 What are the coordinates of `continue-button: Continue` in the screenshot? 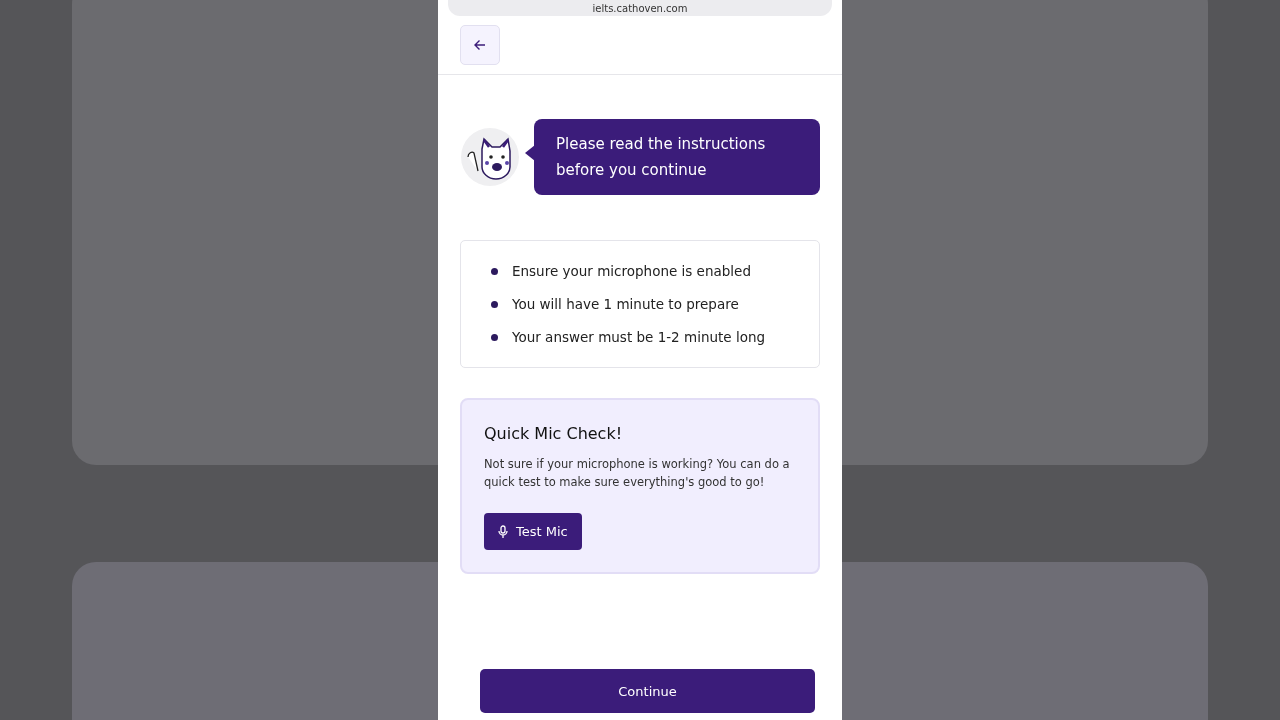 It's located at (647, 691).